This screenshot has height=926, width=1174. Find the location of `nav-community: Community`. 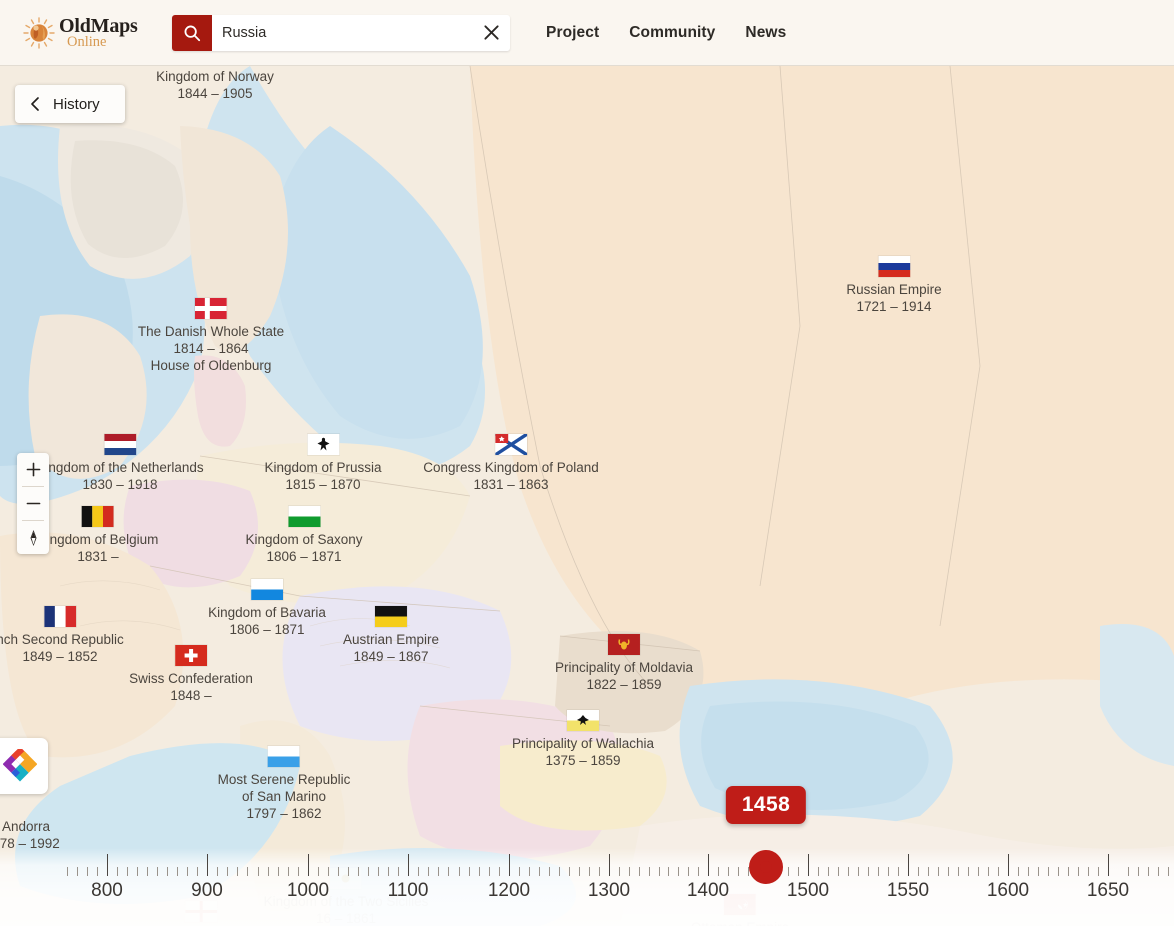

nav-community: Community is located at coordinates (672, 33).